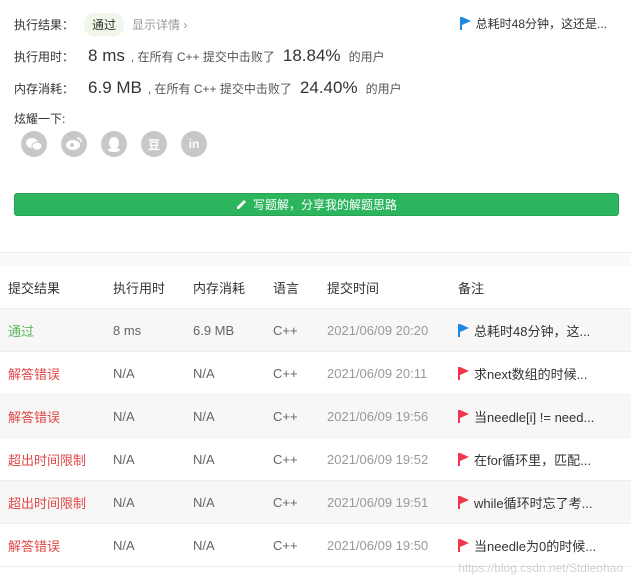  Describe the element at coordinates (366, 56) in the screenshot. I see `time-suffix: 的用户` at that location.